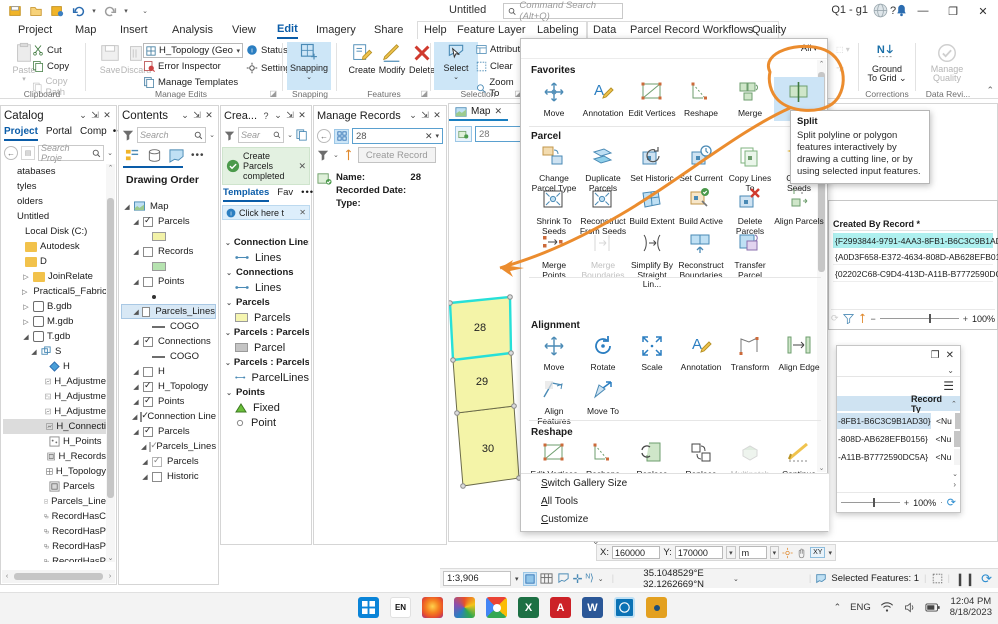 This screenshot has height=624, width=998. Describe the element at coordinates (701, 207) in the screenshot. I see `gallery-item-build-active: Build Active` at that location.